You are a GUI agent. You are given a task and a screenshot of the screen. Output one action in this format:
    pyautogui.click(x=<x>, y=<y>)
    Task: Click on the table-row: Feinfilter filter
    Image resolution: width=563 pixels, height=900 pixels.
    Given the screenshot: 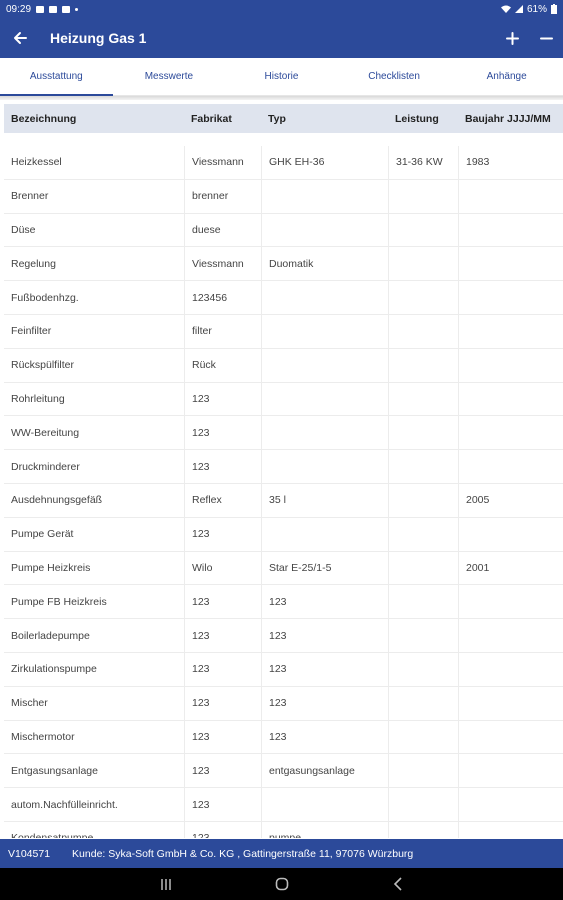 What is the action you would take?
    pyautogui.click(x=283, y=331)
    